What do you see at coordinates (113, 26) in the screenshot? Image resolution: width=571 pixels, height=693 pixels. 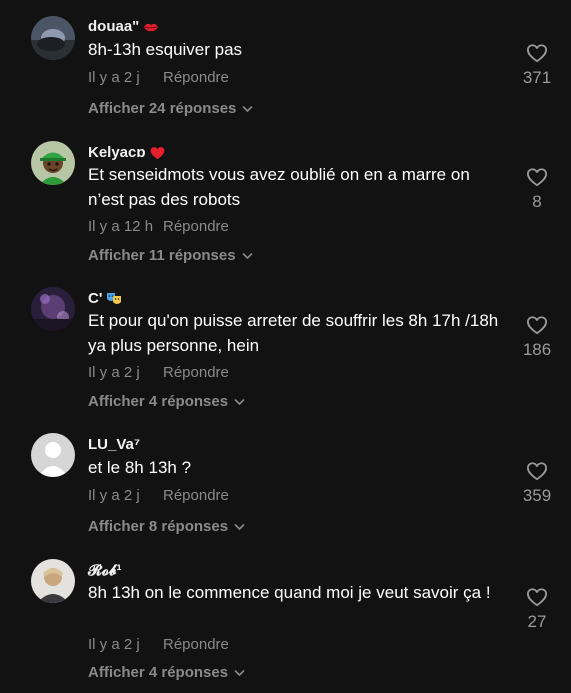 I see `username: douaa"` at bounding box center [113, 26].